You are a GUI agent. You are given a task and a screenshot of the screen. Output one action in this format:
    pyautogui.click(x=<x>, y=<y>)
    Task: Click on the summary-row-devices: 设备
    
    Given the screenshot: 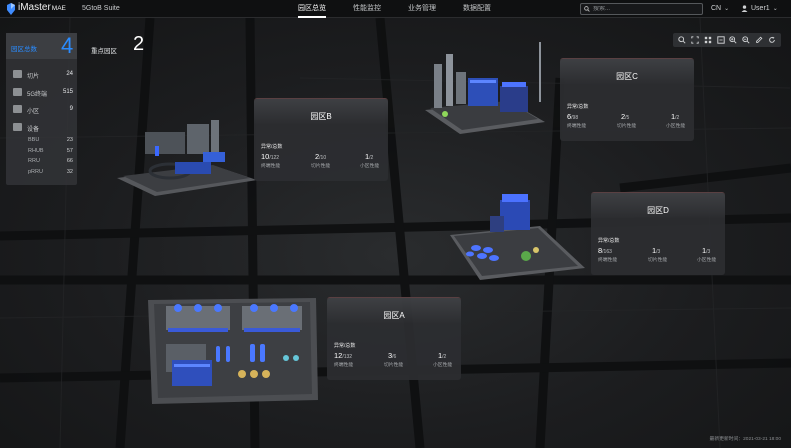 What is the action you would take?
    pyautogui.click(x=42, y=128)
    